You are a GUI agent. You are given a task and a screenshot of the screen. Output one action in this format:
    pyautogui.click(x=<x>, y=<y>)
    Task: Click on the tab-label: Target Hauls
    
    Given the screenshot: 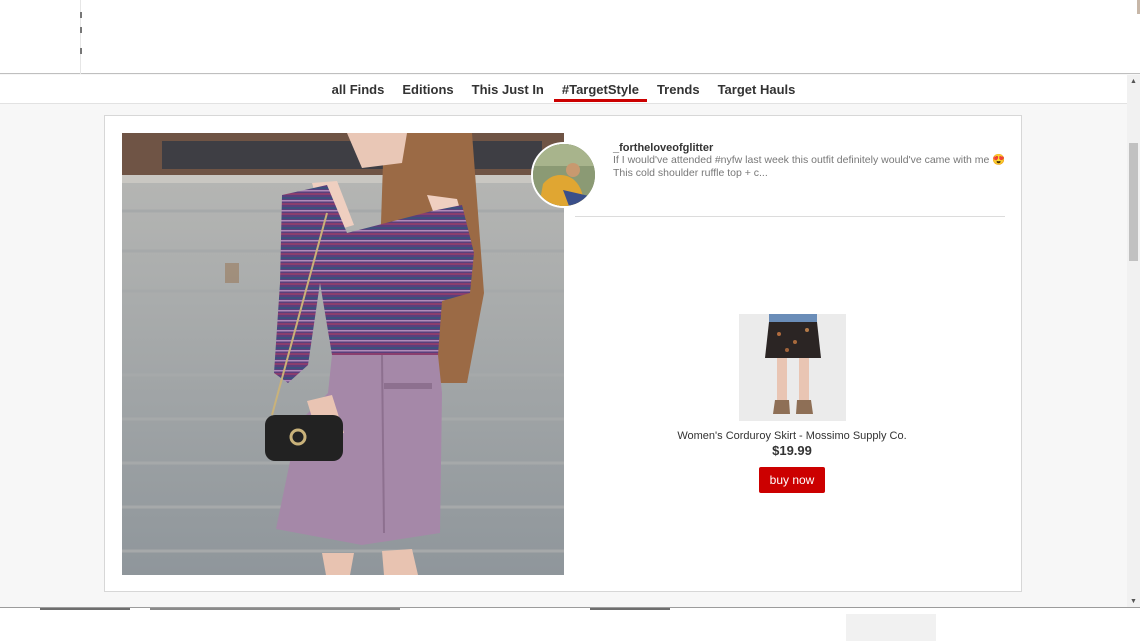 What is the action you would take?
    pyautogui.click(x=756, y=89)
    